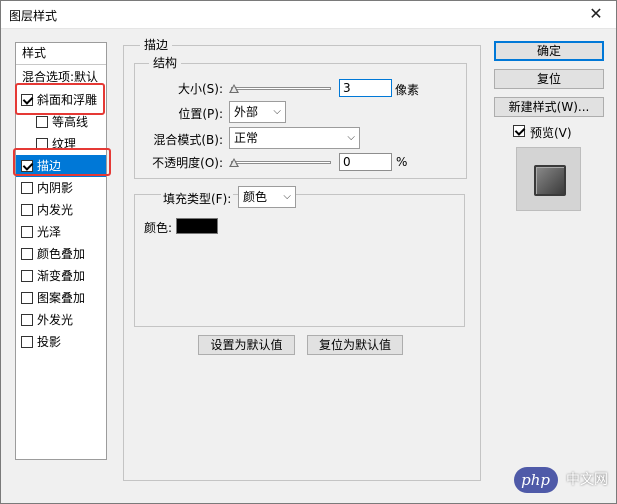  I want to click on style-item-outer-glow: 外发光, so click(61, 320).